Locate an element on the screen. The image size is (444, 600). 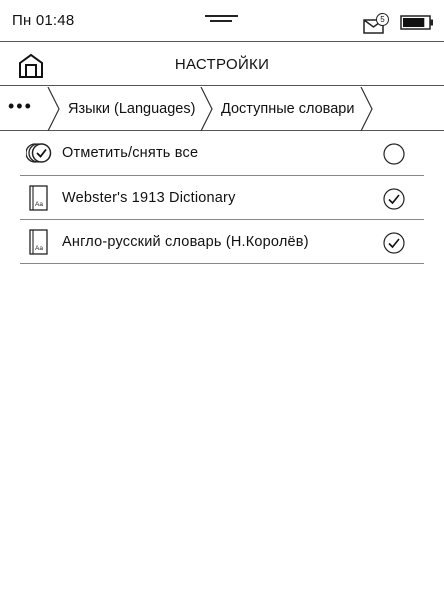
list-item: Aa Webster's 1913 Dictionary is located at coordinates (222, 198).